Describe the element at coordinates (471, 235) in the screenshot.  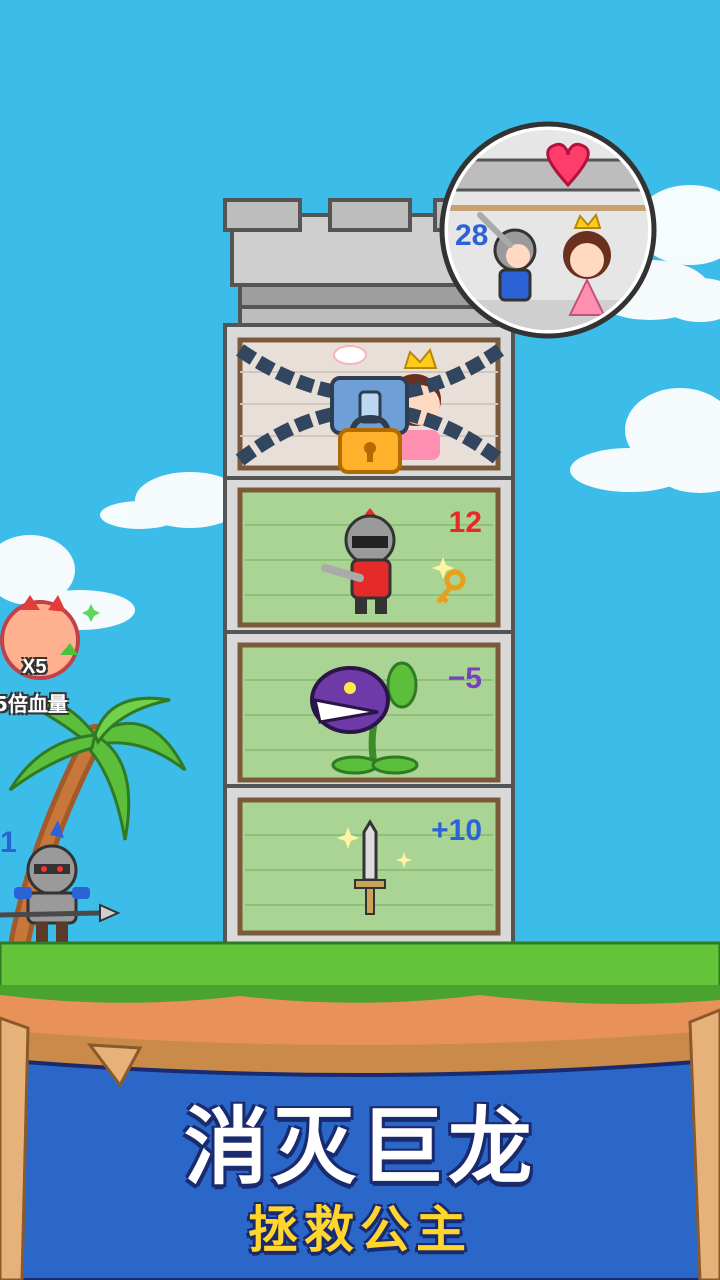
I see `preview-hero-power: 28` at that location.